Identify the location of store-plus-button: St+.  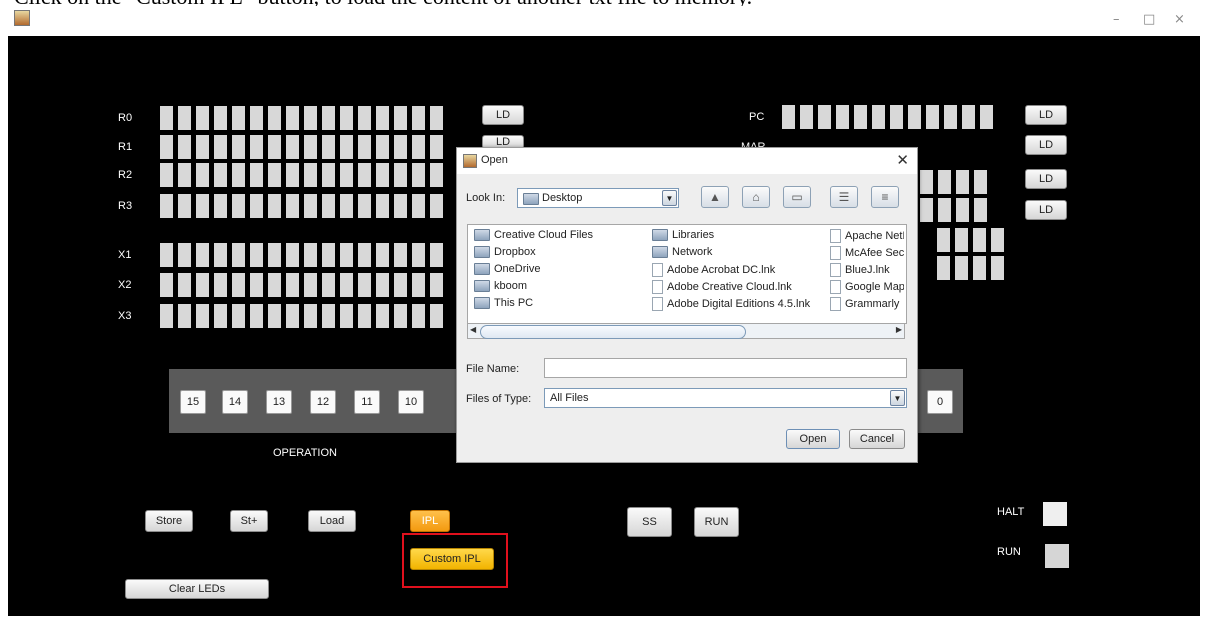
(249, 521).